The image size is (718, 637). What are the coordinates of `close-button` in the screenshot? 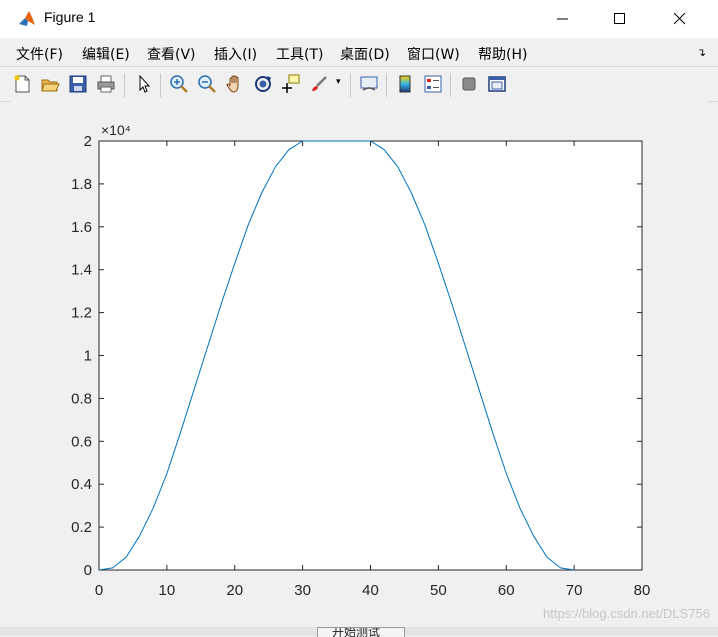 It's located at (680, 19).